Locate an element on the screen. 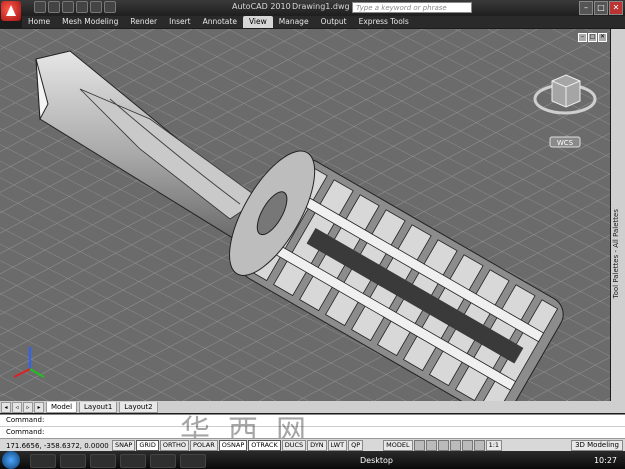 This screenshot has width=625, height=469. qp-toggle: QP is located at coordinates (356, 445).